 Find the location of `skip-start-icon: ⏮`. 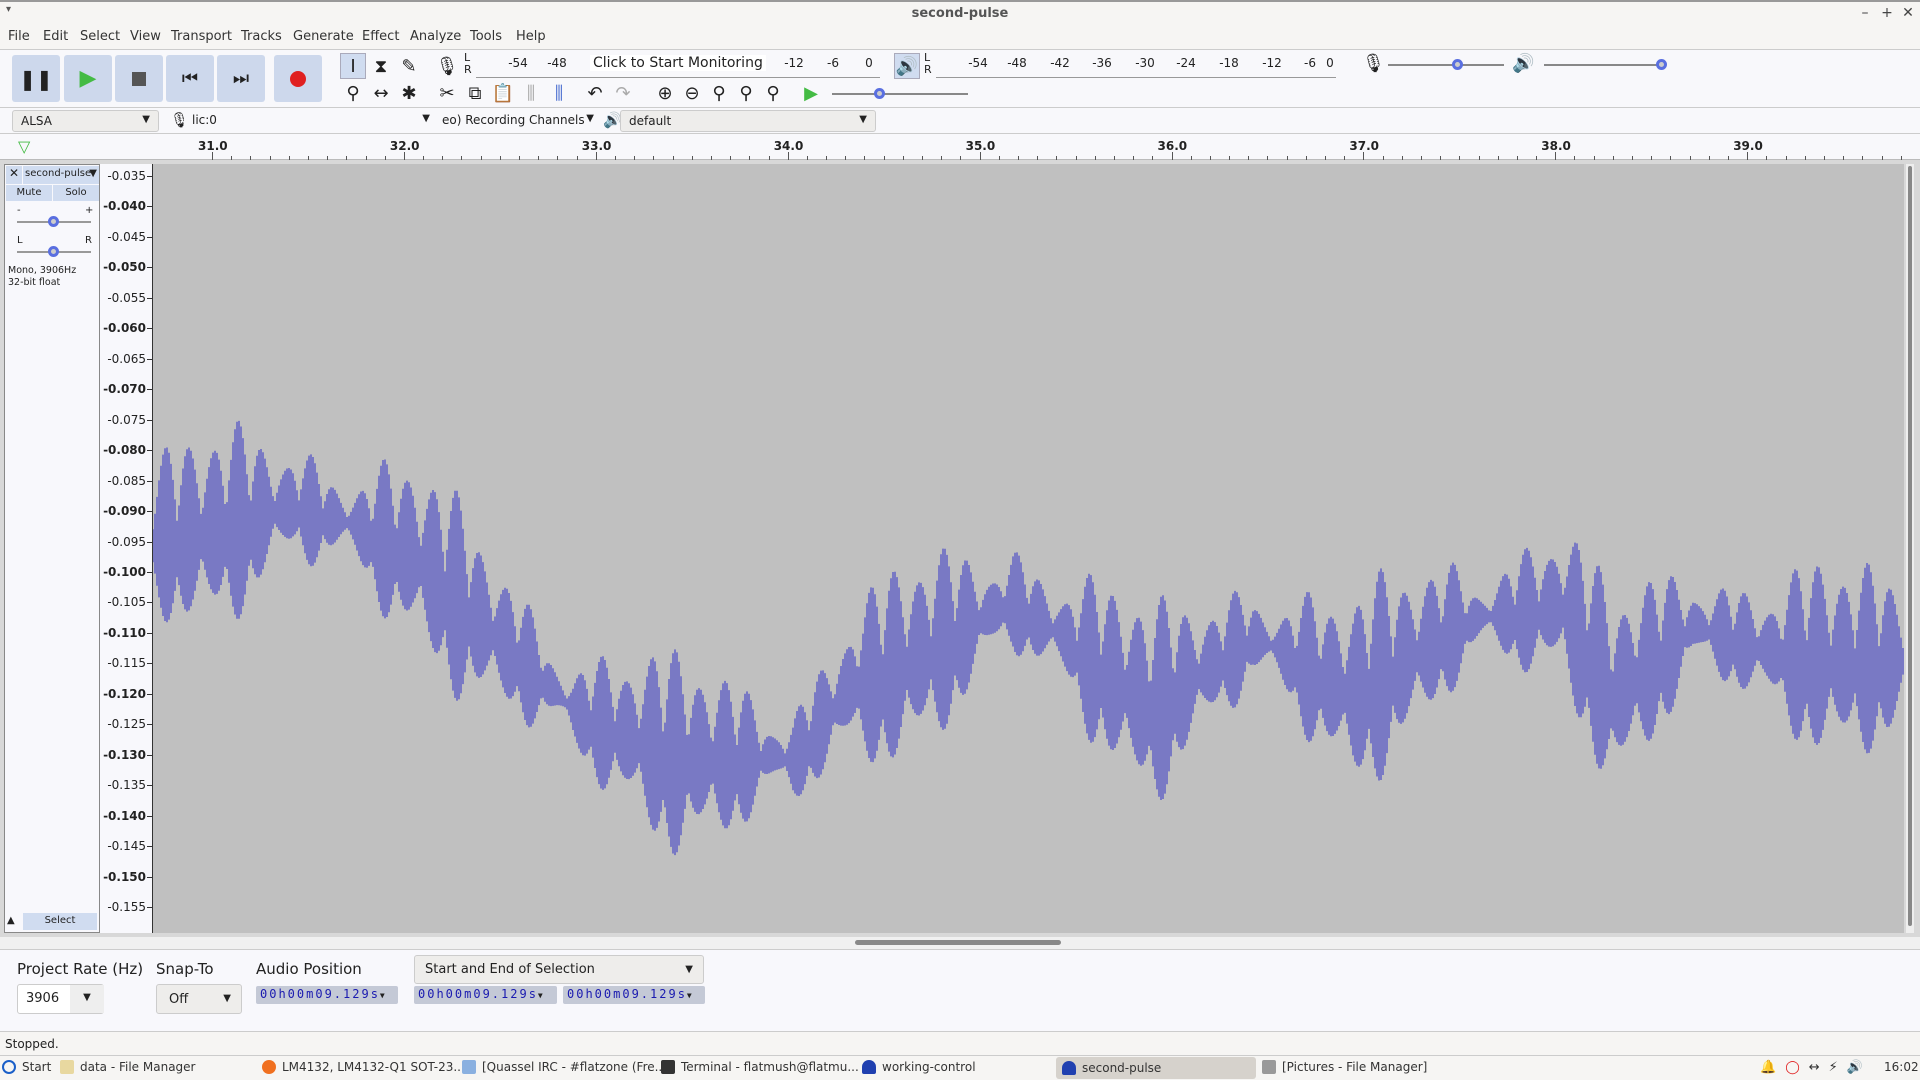

skip-start-icon: ⏮ is located at coordinates (190, 78).